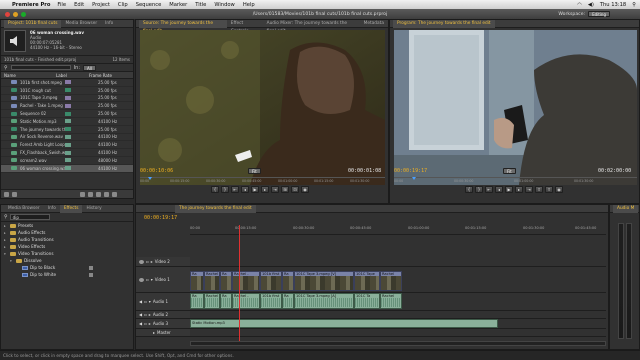  I want to click on app-menu: Premiere Pro, so click(31, 5).